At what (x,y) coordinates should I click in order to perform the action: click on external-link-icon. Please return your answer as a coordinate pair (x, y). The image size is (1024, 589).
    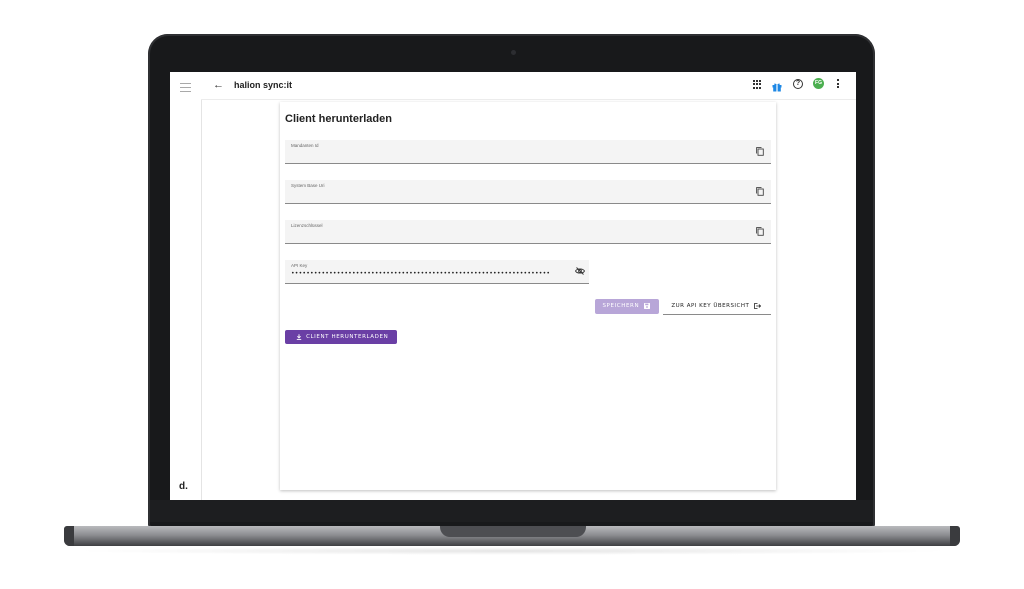
    Looking at the image, I should click on (757, 305).